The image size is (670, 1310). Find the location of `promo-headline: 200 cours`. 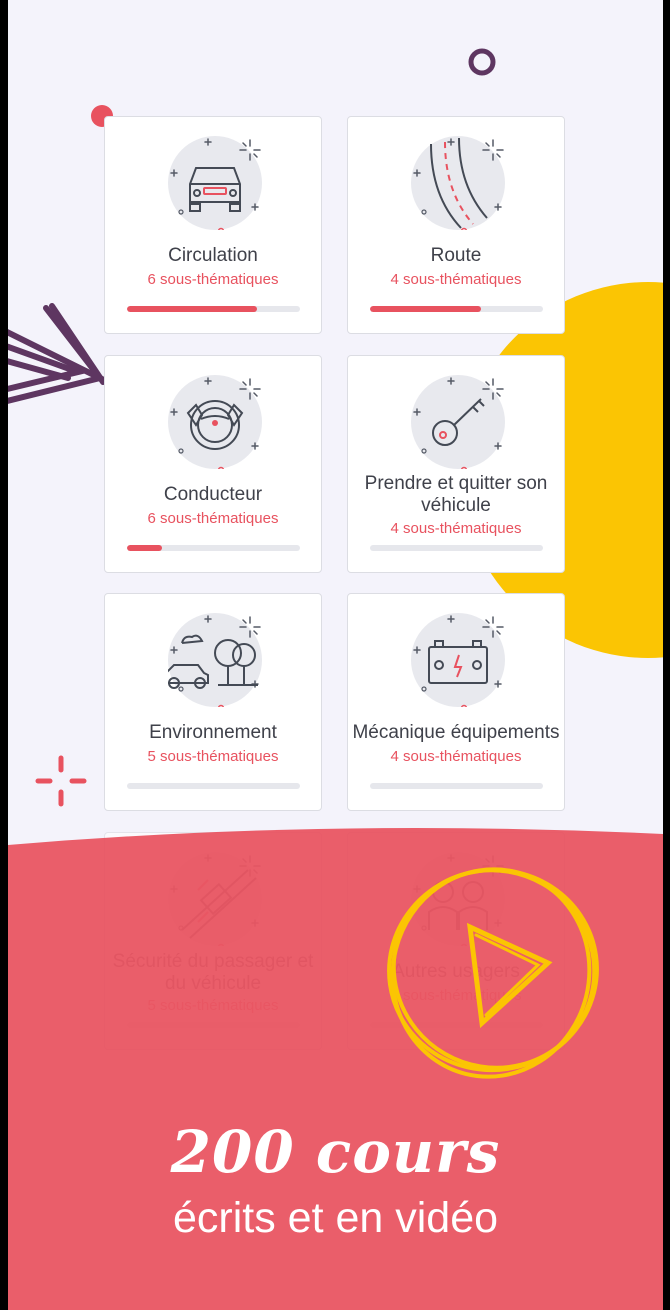

promo-headline: 200 cours is located at coordinates (335, 1152).